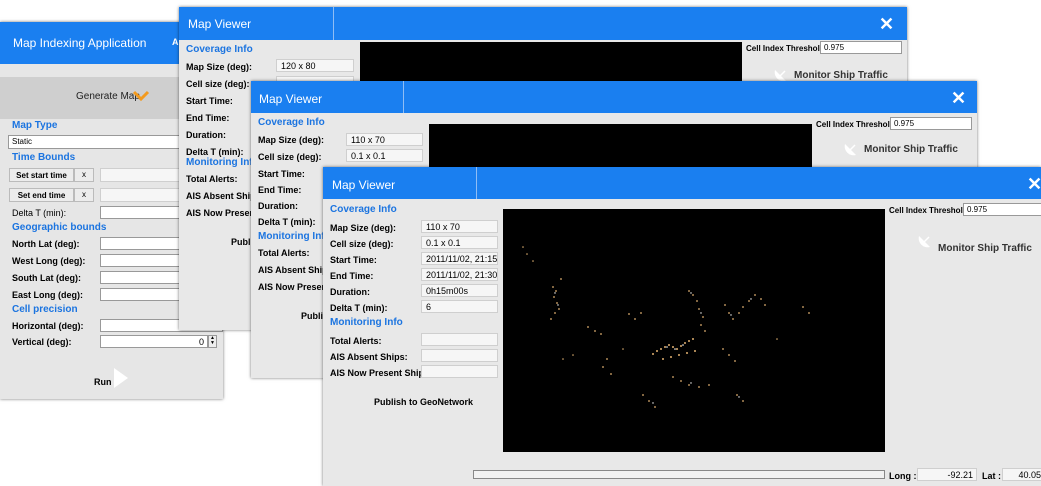 This screenshot has height=486, width=1041. What do you see at coordinates (46, 278) in the screenshot?
I see `south-lat-label: South Lat (deg):` at bounding box center [46, 278].